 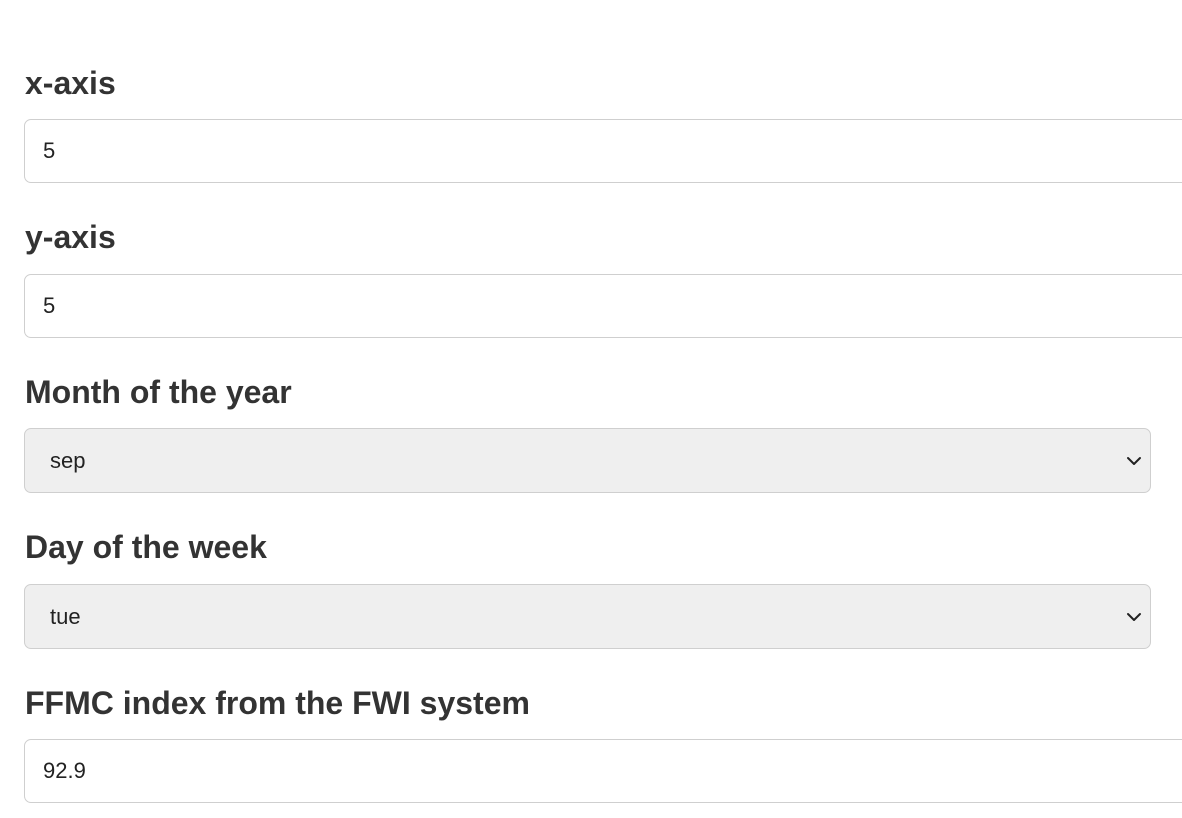 What do you see at coordinates (158, 392) in the screenshot?
I see `month-label: Month of the year` at bounding box center [158, 392].